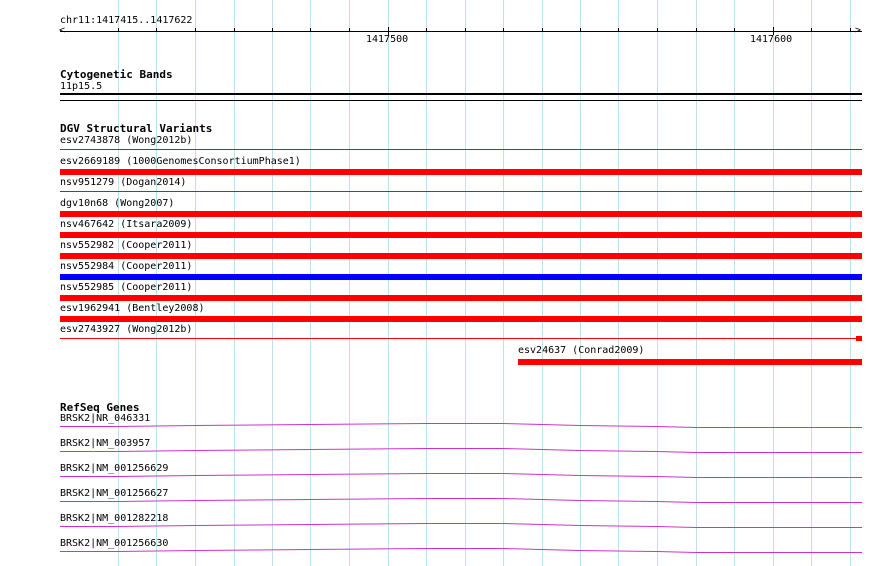 The image size is (890, 566). I want to click on cytoband-track-title: Cytogenetic Bands, so click(116, 74).